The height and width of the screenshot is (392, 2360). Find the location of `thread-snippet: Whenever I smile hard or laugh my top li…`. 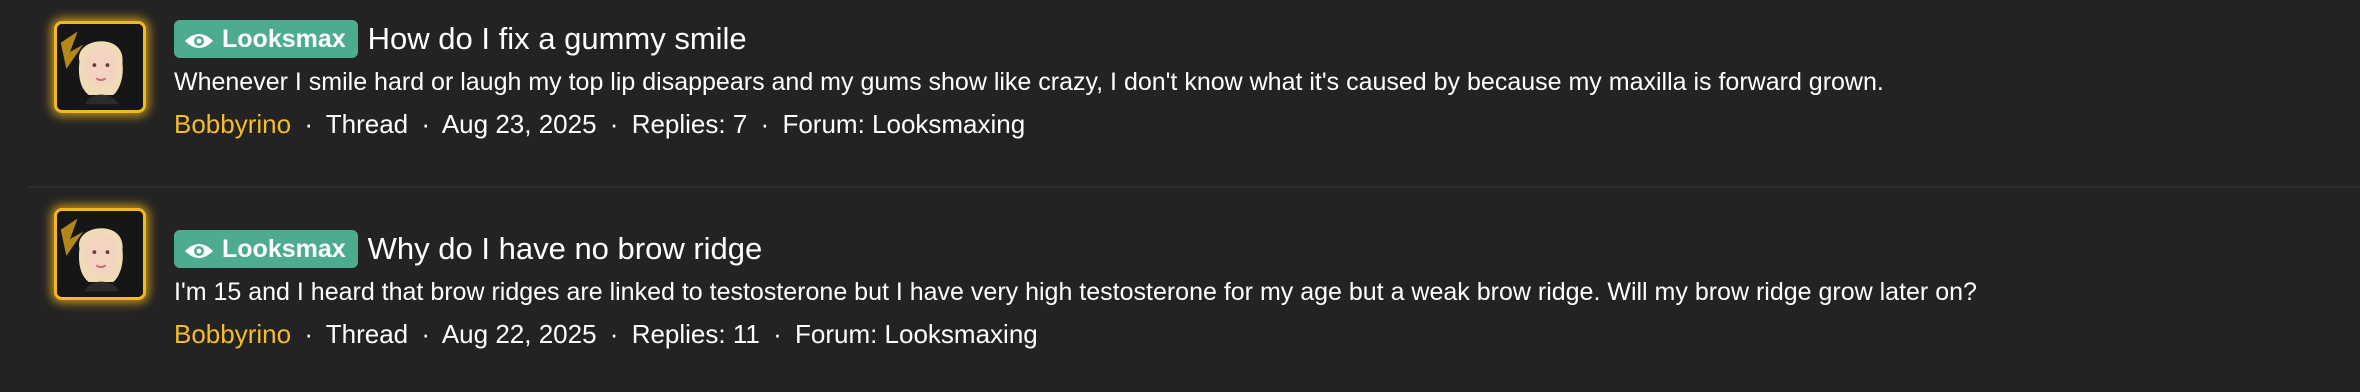

thread-snippet: Whenever I smile hard or laugh my top li… is located at coordinates (1029, 82).